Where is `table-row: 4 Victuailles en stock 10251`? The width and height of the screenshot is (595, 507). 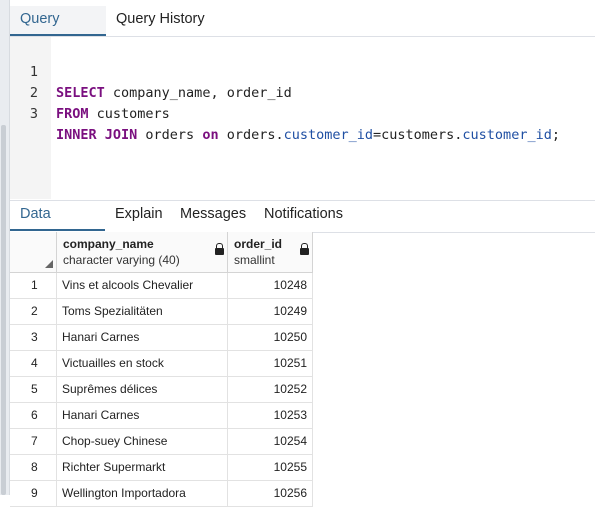 table-row: 4 Victuailles en stock 10251 is located at coordinates (161, 364).